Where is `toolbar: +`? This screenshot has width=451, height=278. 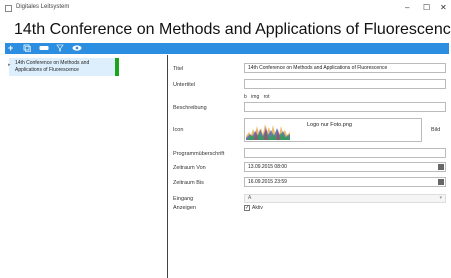
toolbar: + is located at coordinates (227, 48).